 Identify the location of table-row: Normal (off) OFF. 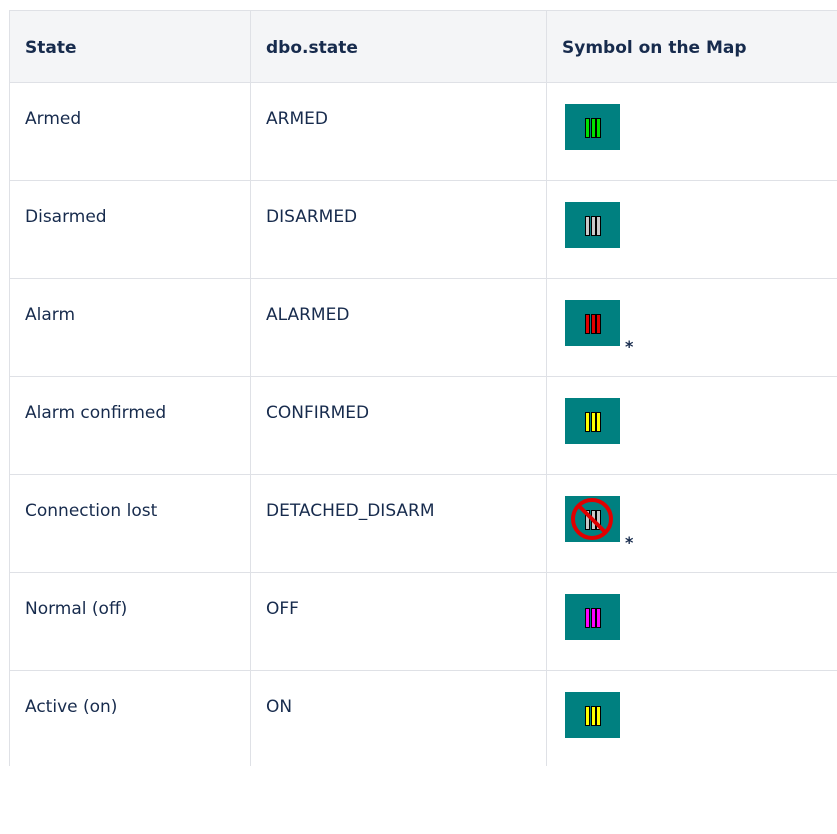
(423, 621).